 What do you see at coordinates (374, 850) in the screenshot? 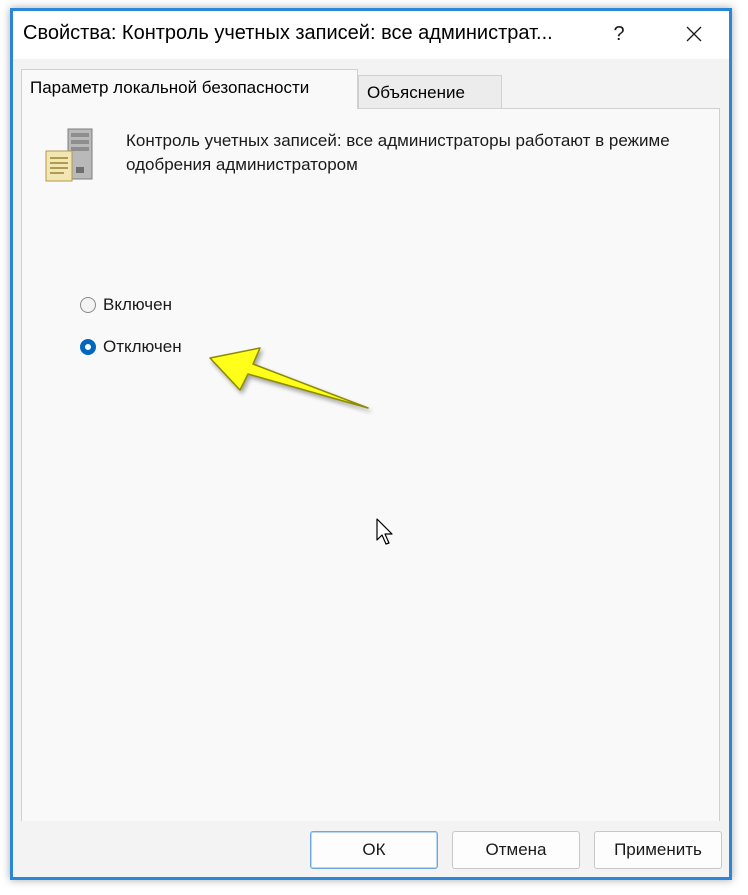
I see `ok-button: ОК` at bounding box center [374, 850].